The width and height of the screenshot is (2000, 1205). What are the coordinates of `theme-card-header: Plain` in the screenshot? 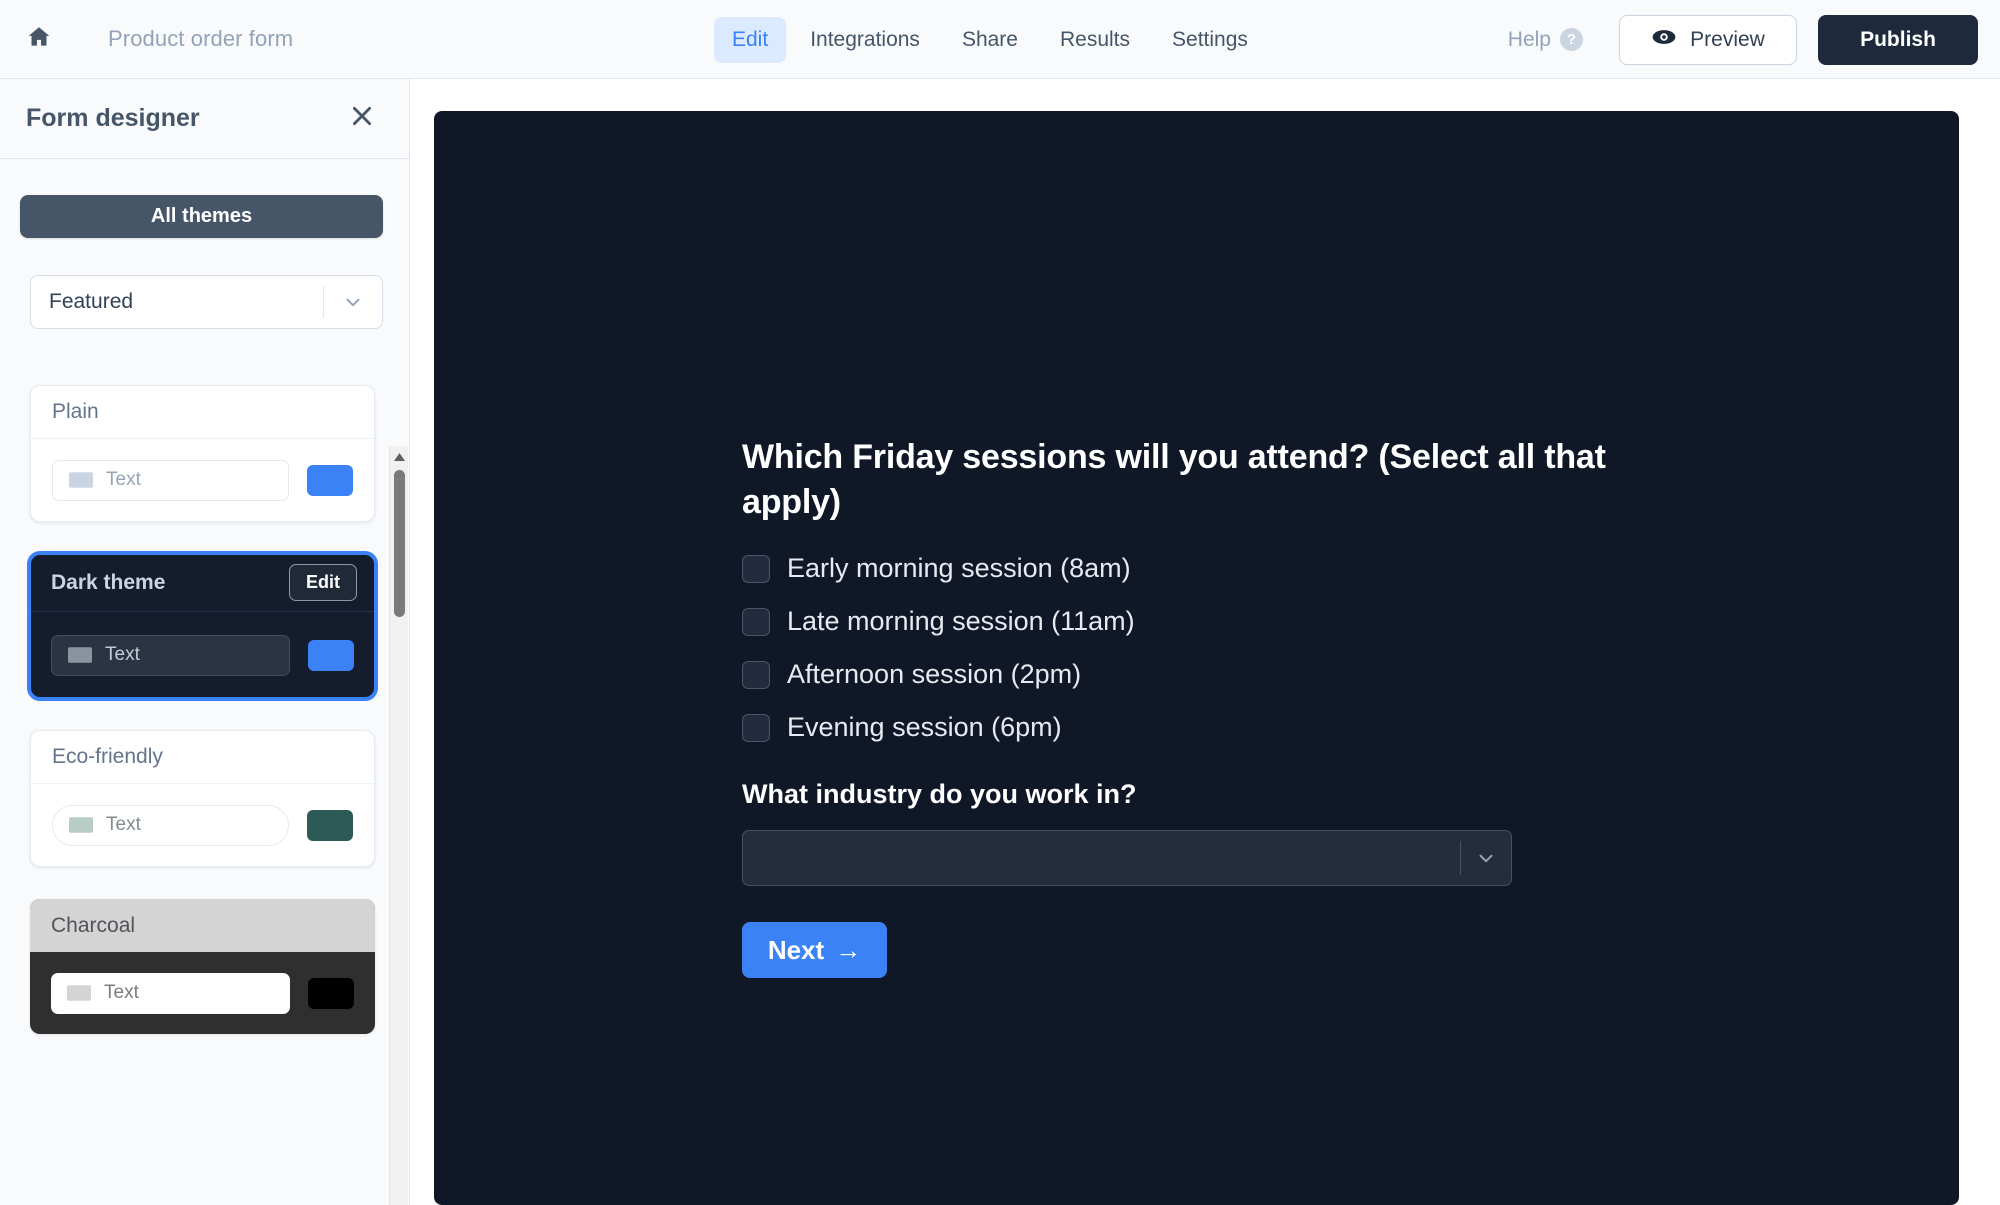 It's located at (202, 412).